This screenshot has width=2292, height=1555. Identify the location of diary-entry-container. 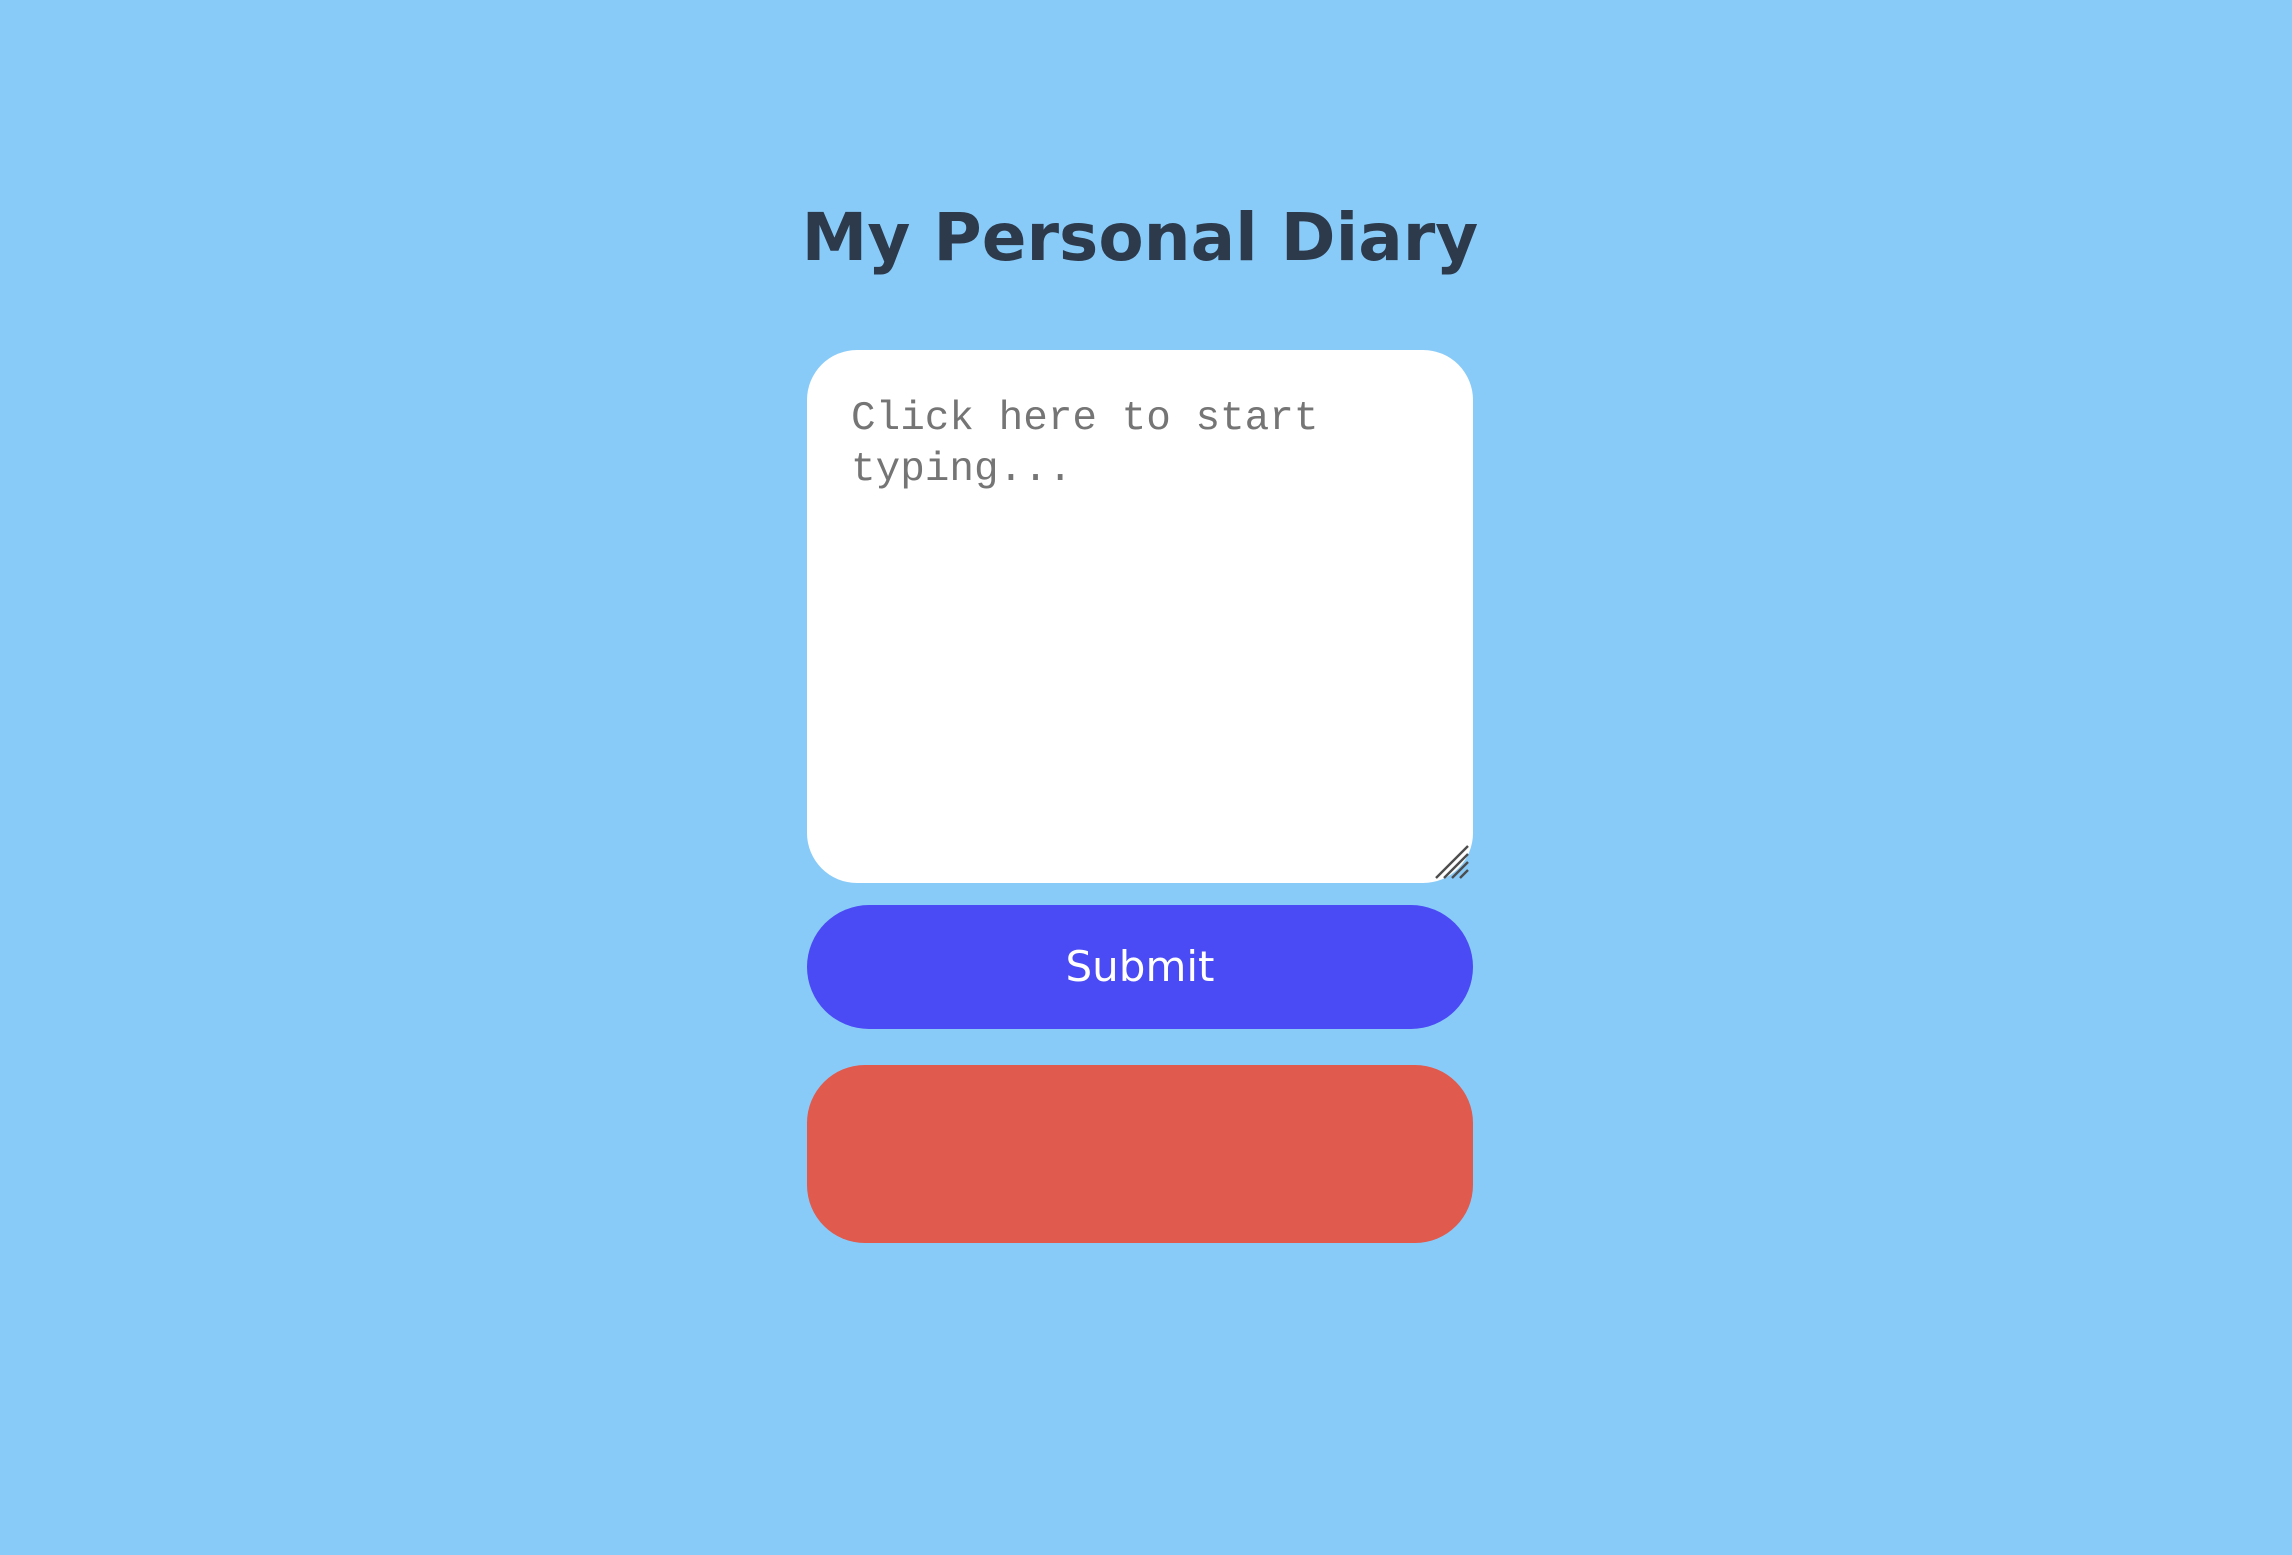
(1140, 616).